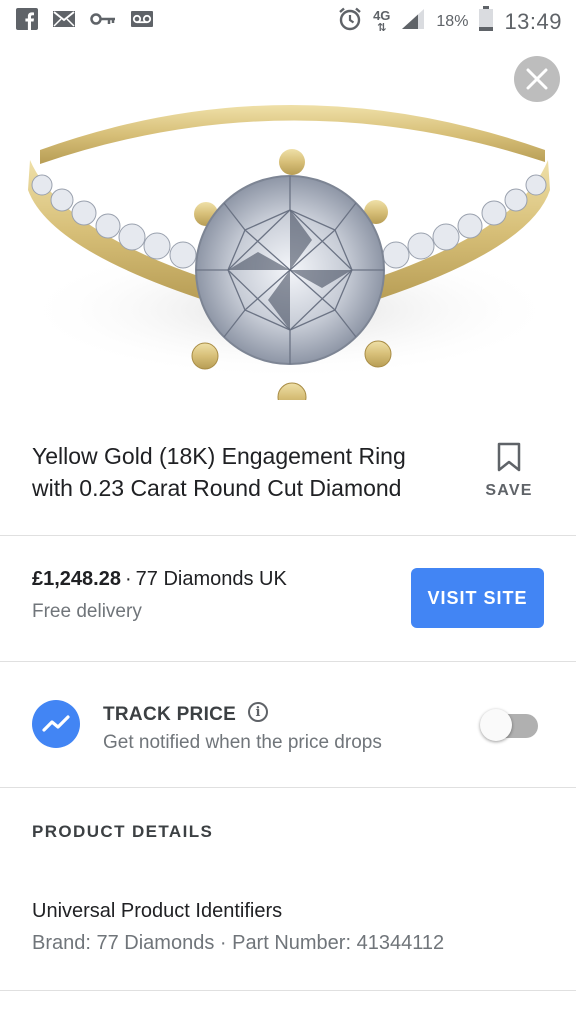  Describe the element at coordinates (350, 21) in the screenshot. I see `alarm-icon` at that location.